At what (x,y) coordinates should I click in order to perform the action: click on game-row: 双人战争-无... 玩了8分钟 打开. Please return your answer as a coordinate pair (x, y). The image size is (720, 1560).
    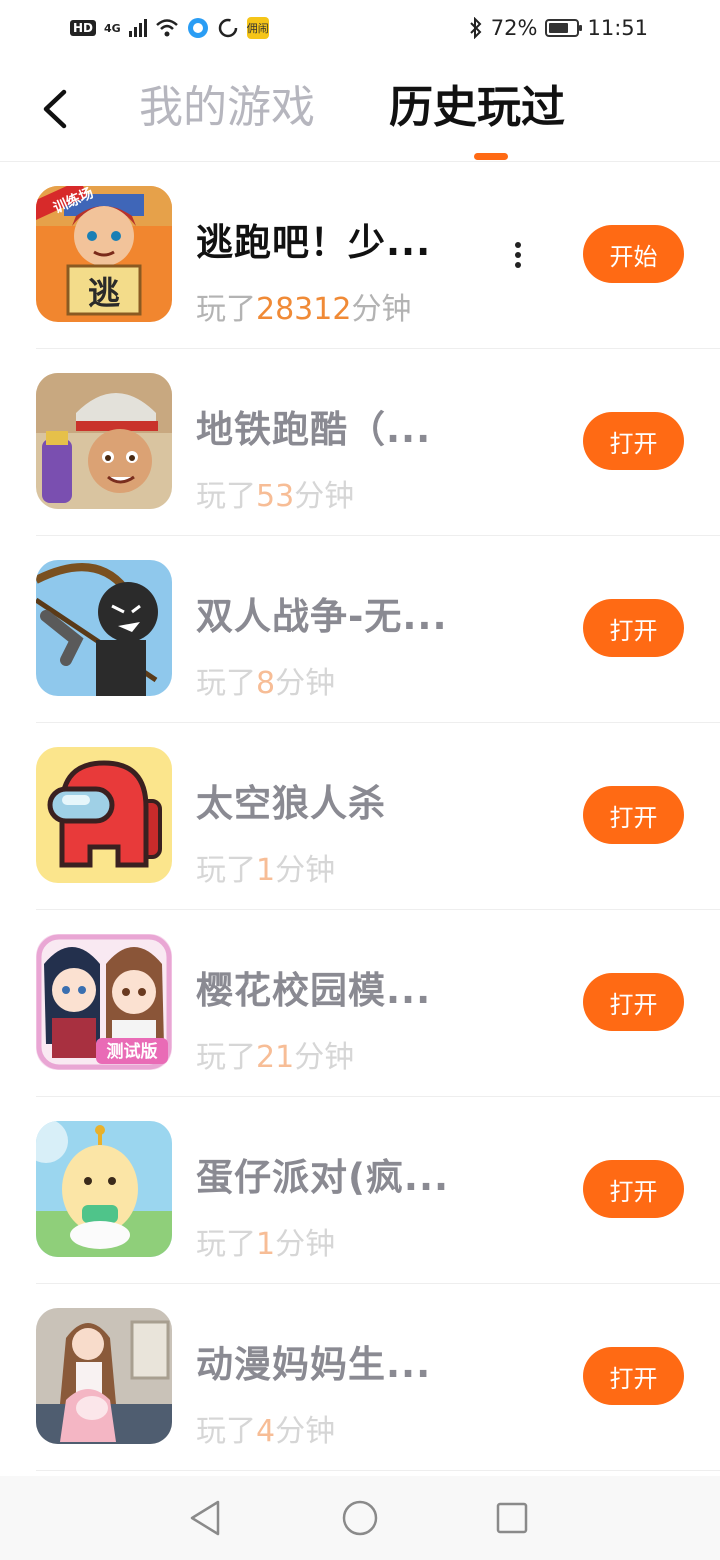
    Looking at the image, I should click on (360, 629).